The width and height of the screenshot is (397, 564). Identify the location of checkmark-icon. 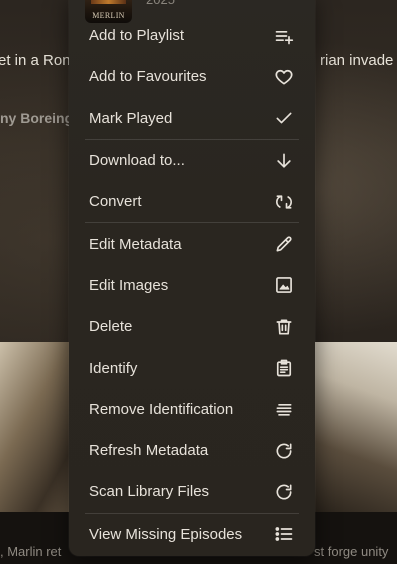
(284, 118).